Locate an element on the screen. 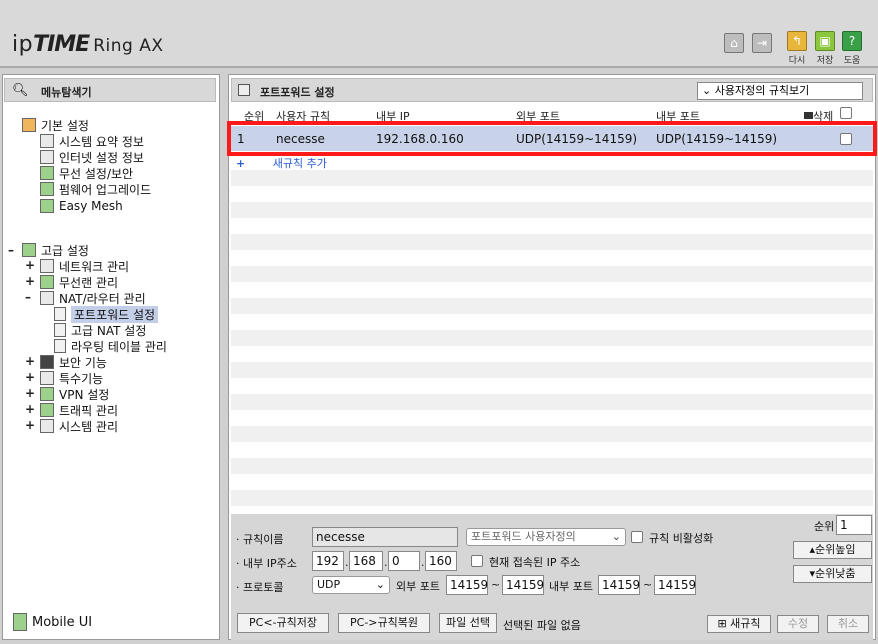 The image size is (878, 644). tree-item-network: 네트워크 관리 is located at coordinates (84, 266).